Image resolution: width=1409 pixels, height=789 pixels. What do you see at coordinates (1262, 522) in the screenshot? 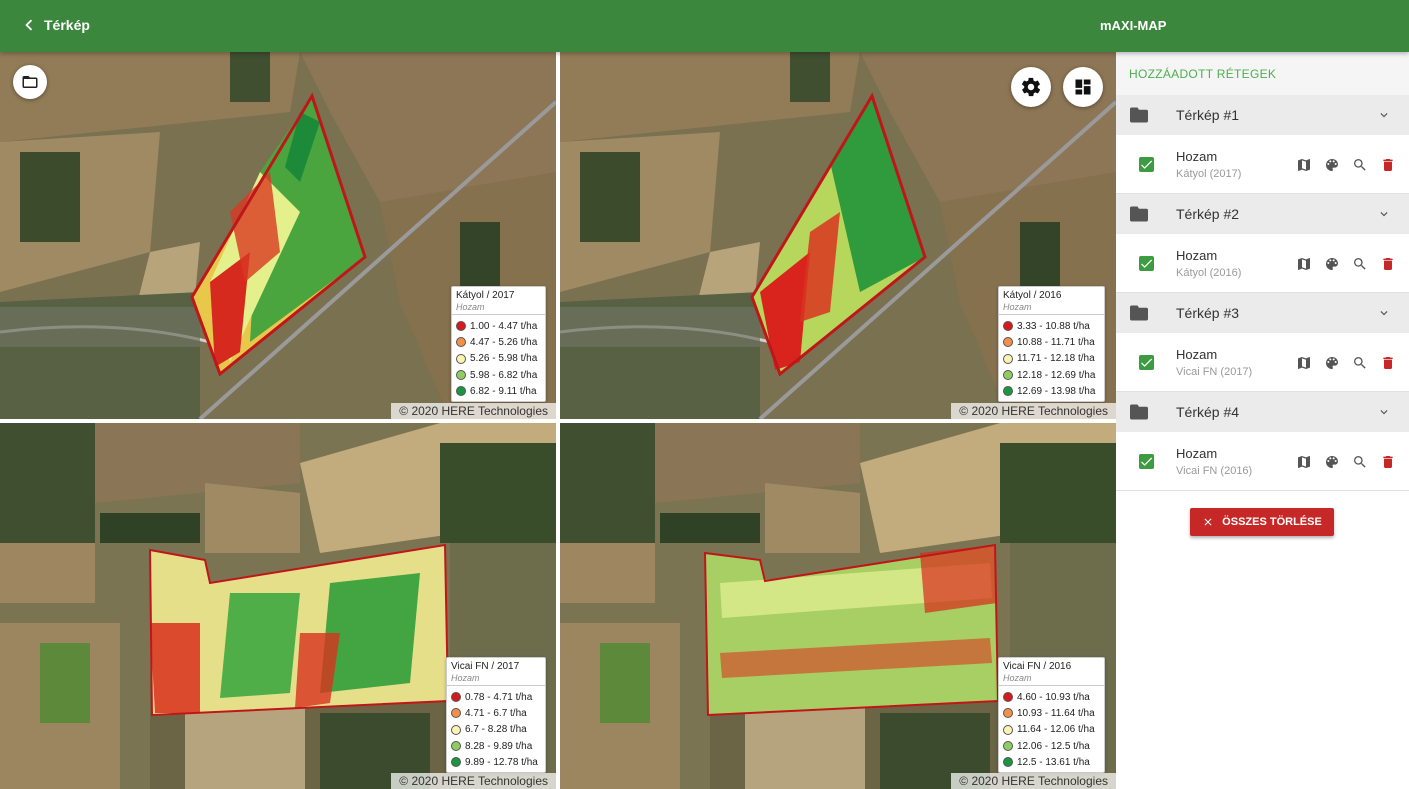
I see `clear-all-button: ÖSSZES TÖRLÉSE` at bounding box center [1262, 522].